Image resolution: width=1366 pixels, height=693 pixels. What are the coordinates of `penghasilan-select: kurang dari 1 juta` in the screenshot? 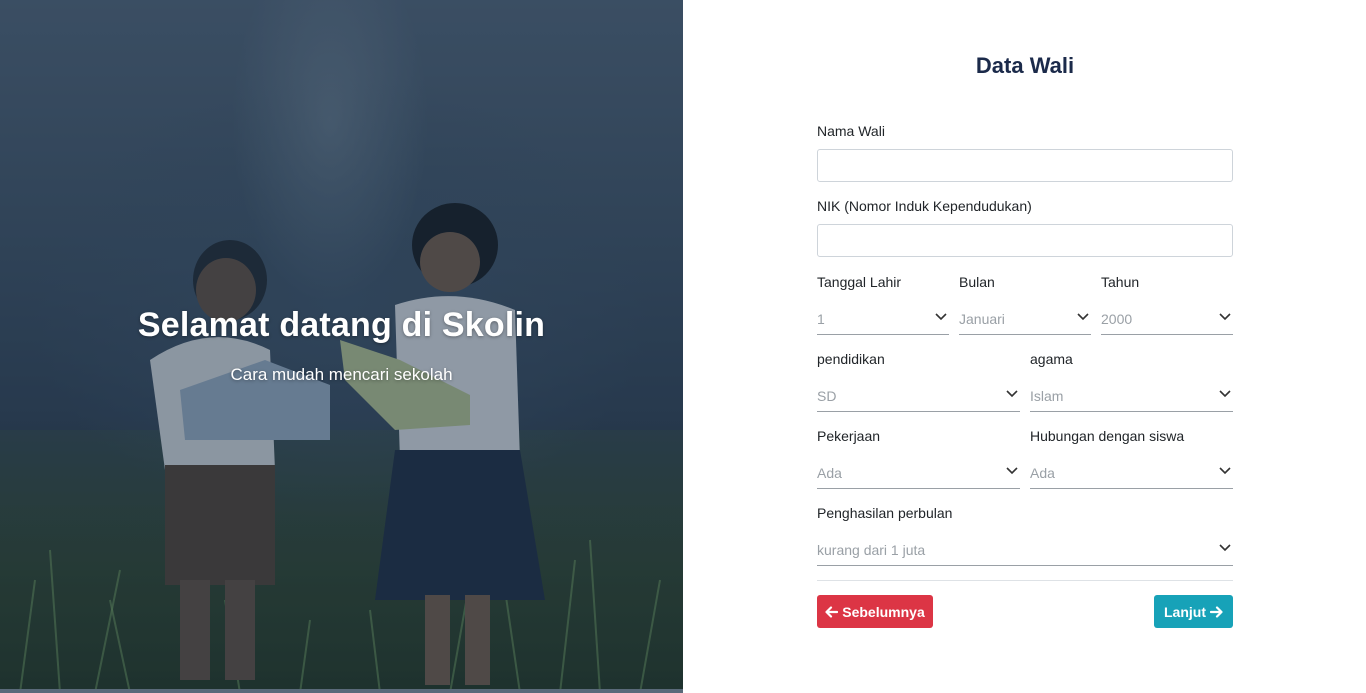 It's located at (1025, 551).